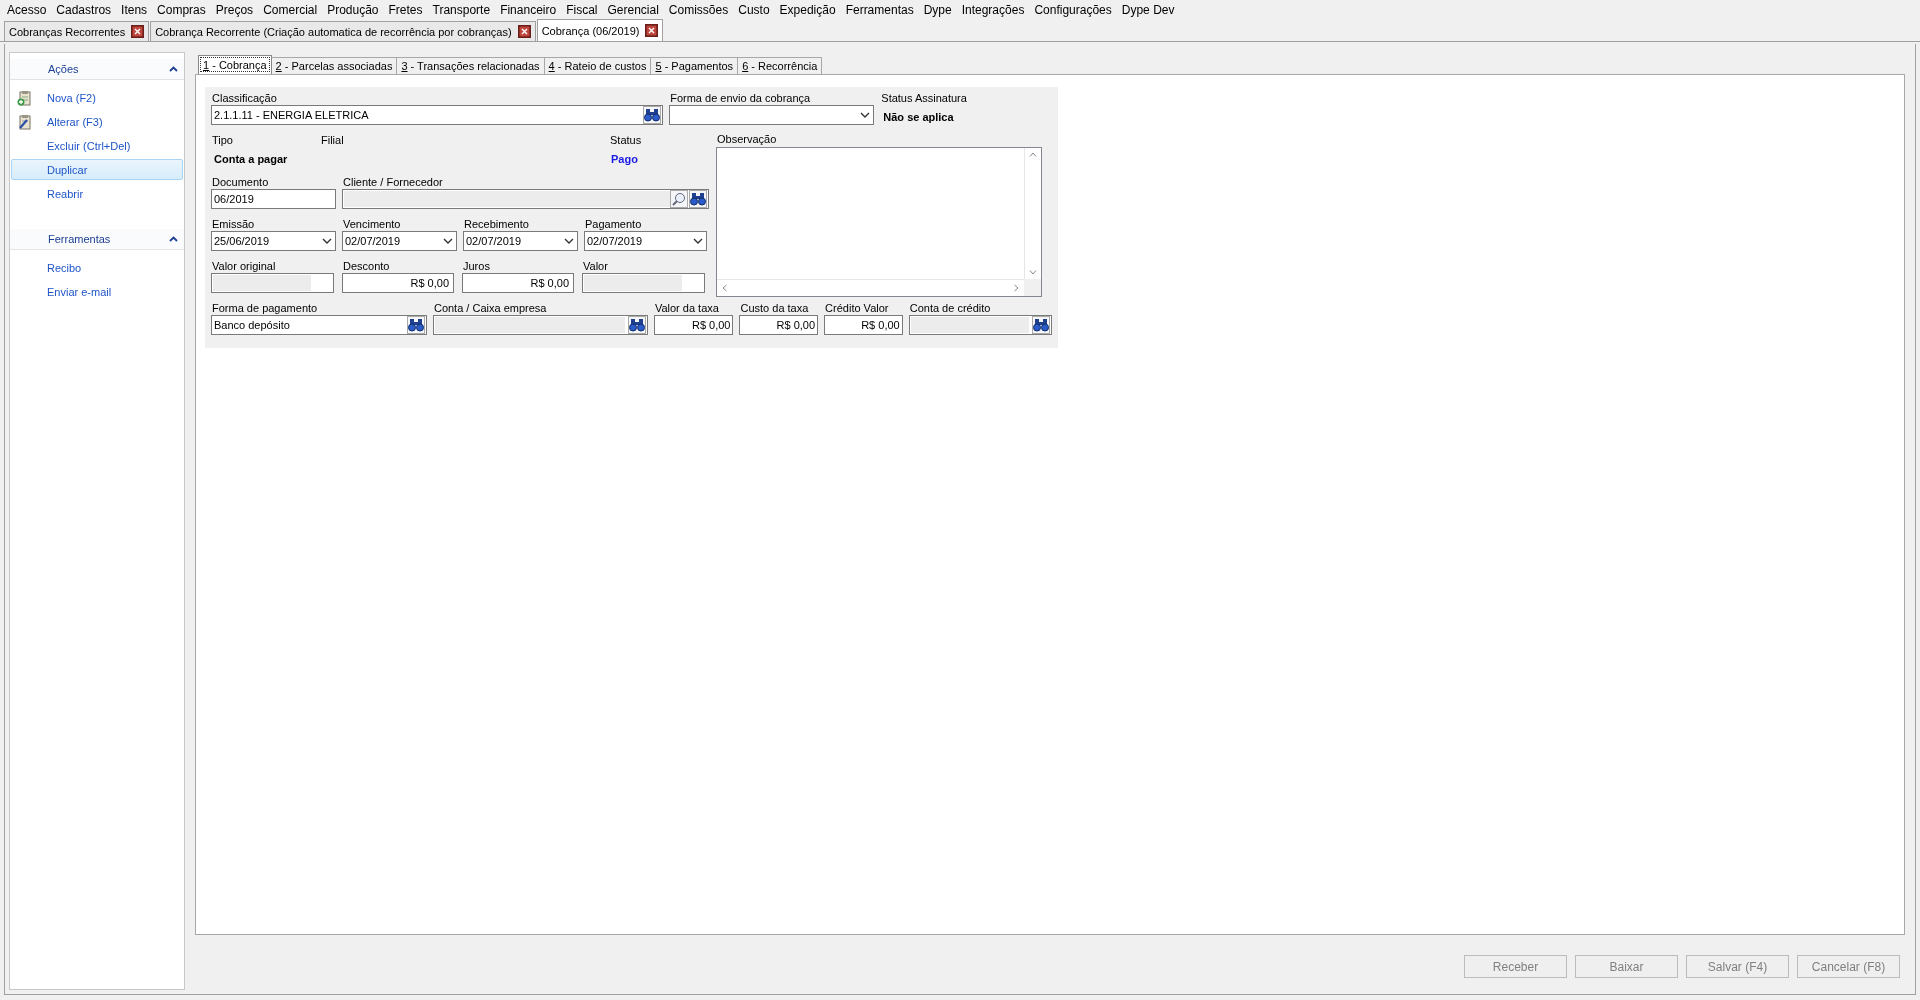  What do you see at coordinates (24, 121) in the screenshot?
I see `clipboard-edit-icon` at bounding box center [24, 121].